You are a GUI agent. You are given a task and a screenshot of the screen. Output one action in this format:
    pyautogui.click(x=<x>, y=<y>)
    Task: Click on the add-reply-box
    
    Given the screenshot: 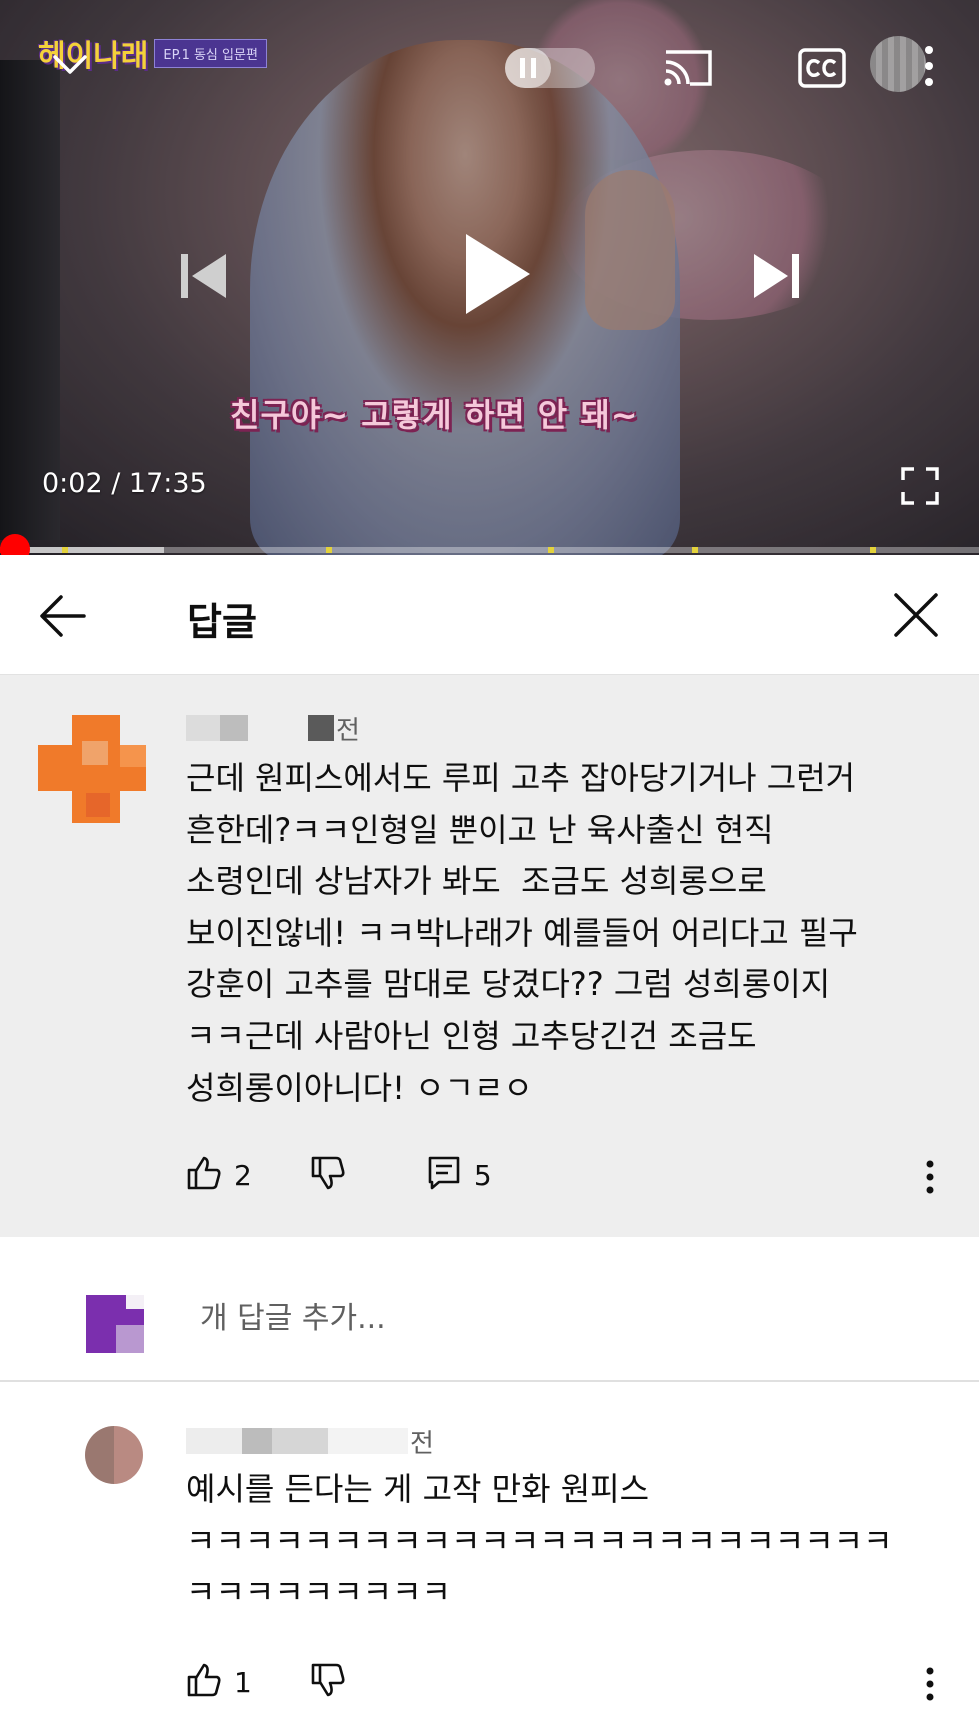 What is the action you would take?
    pyautogui.click(x=489, y=1309)
    